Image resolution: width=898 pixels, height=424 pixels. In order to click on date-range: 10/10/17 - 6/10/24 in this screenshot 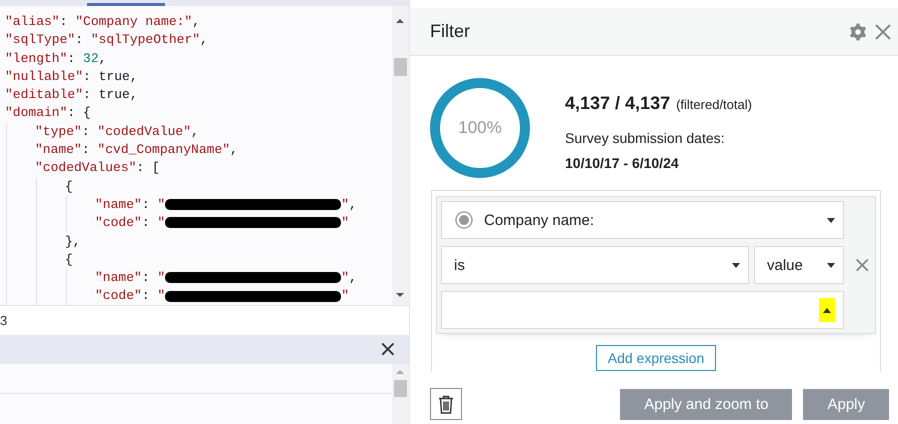, I will do `click(622, 163)`.